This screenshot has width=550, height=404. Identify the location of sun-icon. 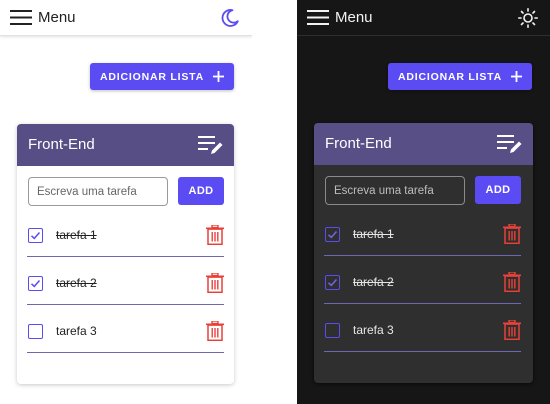
(528, 18).